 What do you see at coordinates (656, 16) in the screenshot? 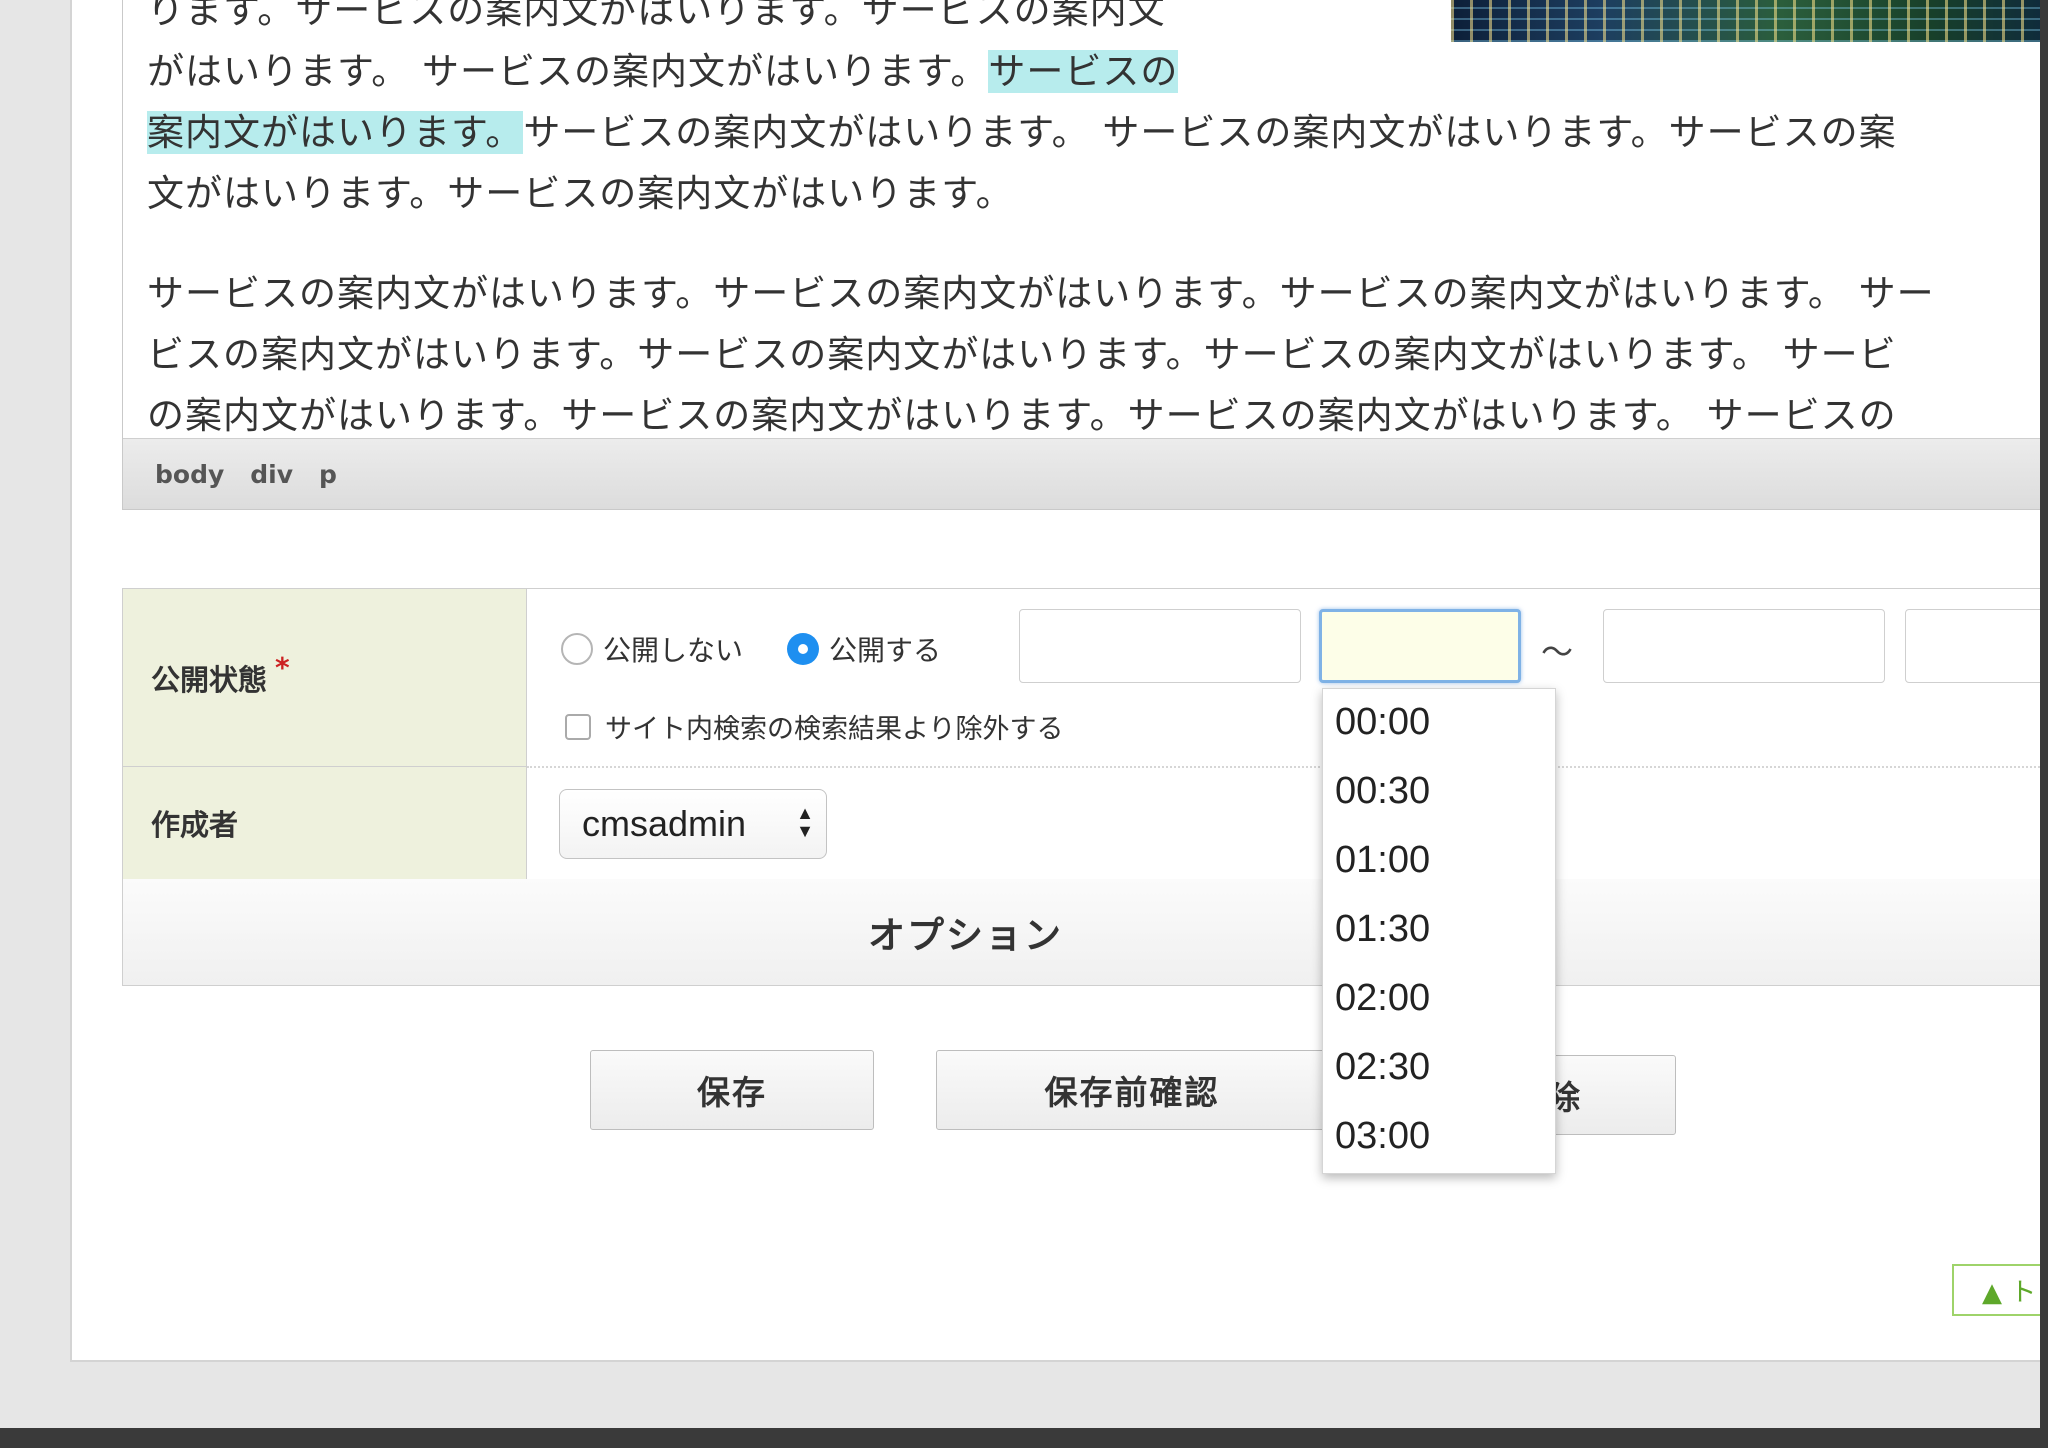
I see `editor-line: ります。サービスの案内文がはいります。サービスの案内文` at bounding box center [656, 16].